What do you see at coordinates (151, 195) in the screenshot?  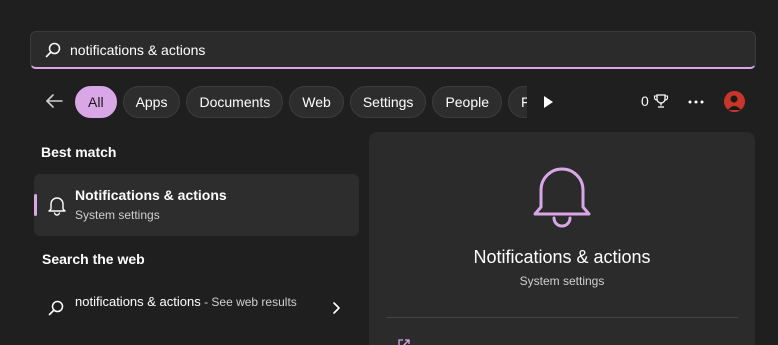 I see `result-title: Notifications & actions` at bounding box center [151, 195].